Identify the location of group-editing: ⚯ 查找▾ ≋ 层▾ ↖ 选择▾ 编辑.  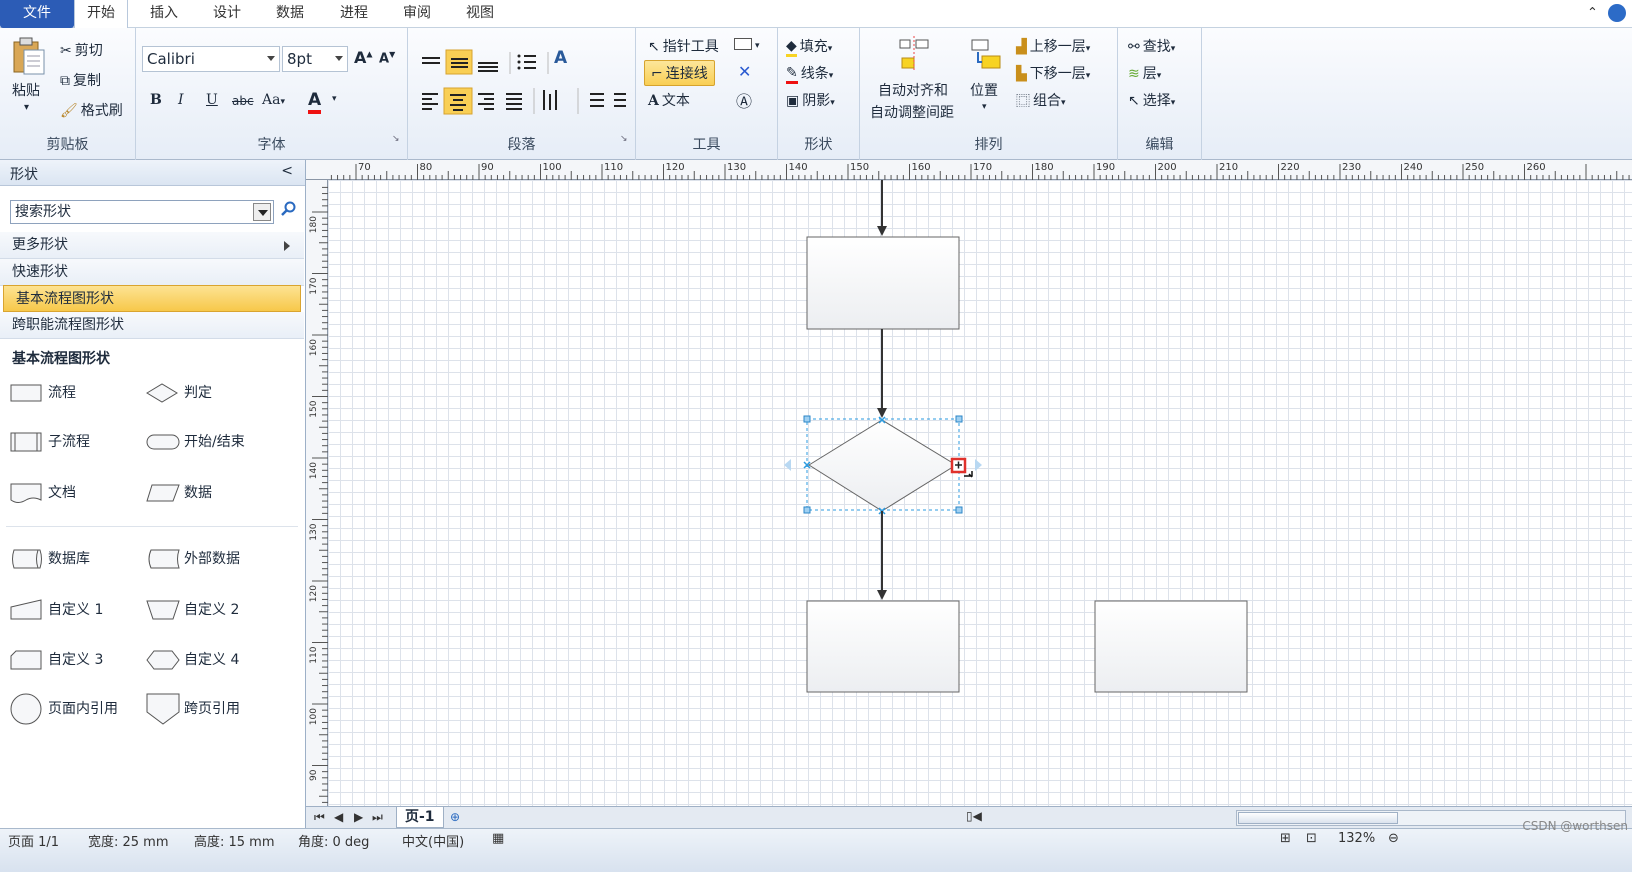
(1160, 94).